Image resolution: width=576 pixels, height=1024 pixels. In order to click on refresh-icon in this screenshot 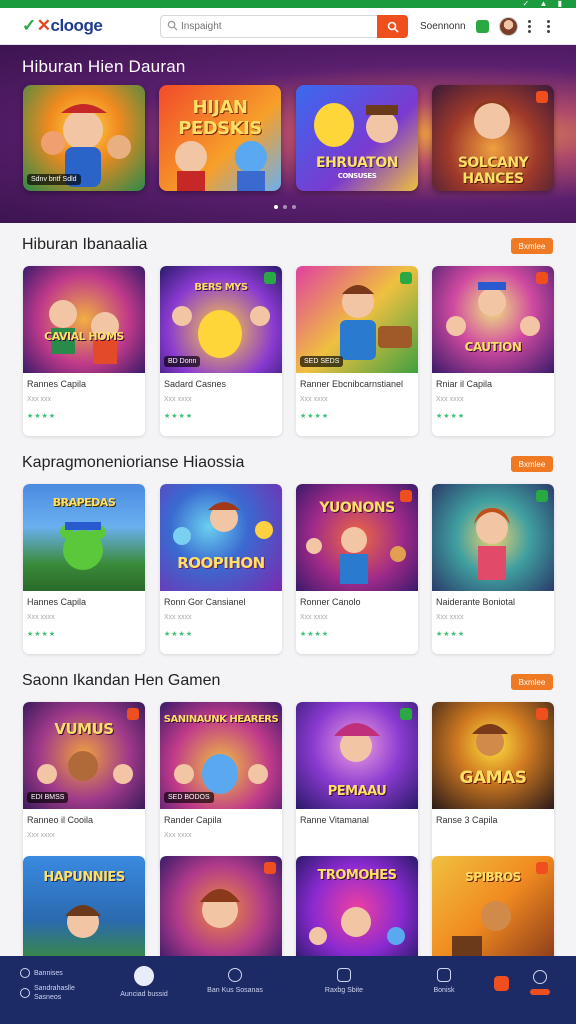, I will do `click(25, 993)`.